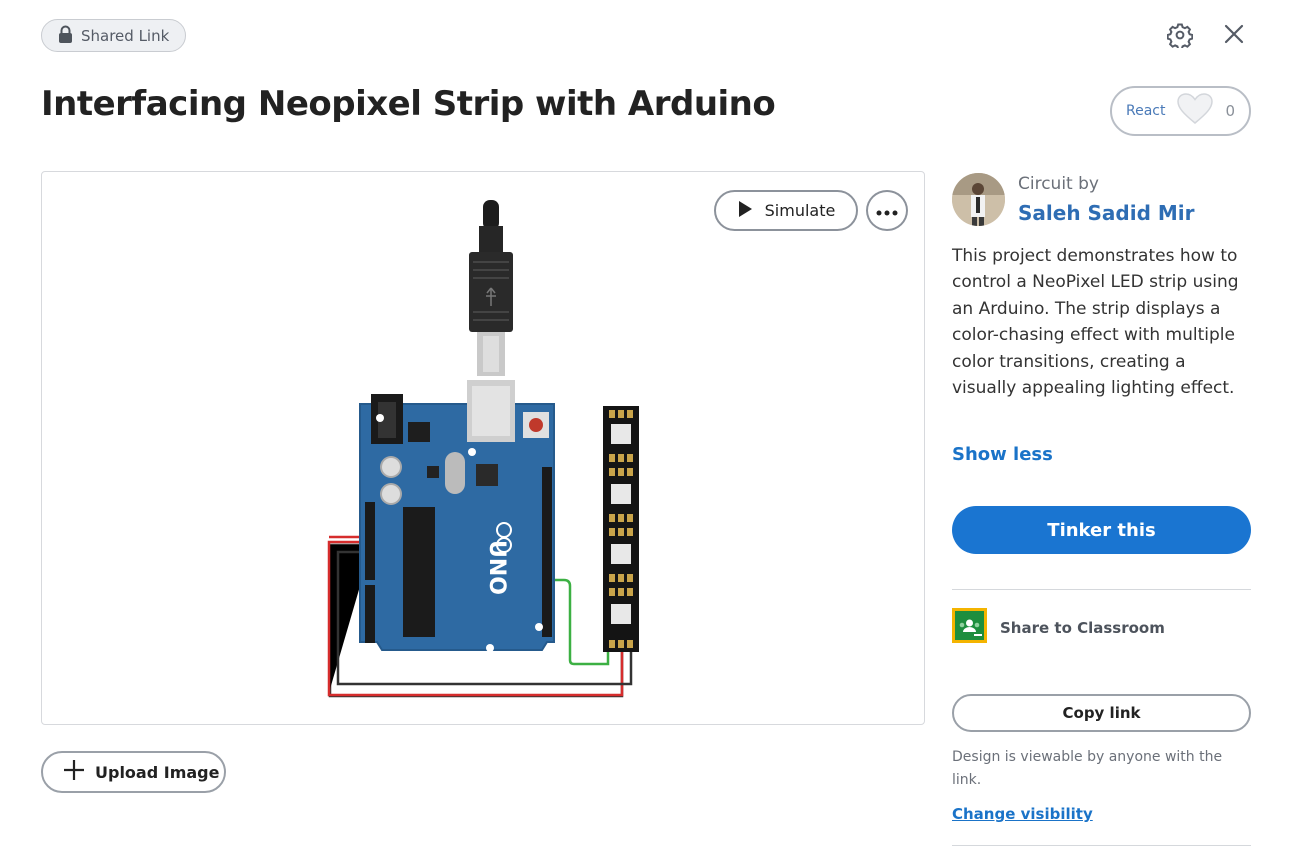 The height and width of the screenshot is (849, 1292). Describe the element at coordinates (969, 627) in the screenshot. I see `google-classroom-icon` at that location.